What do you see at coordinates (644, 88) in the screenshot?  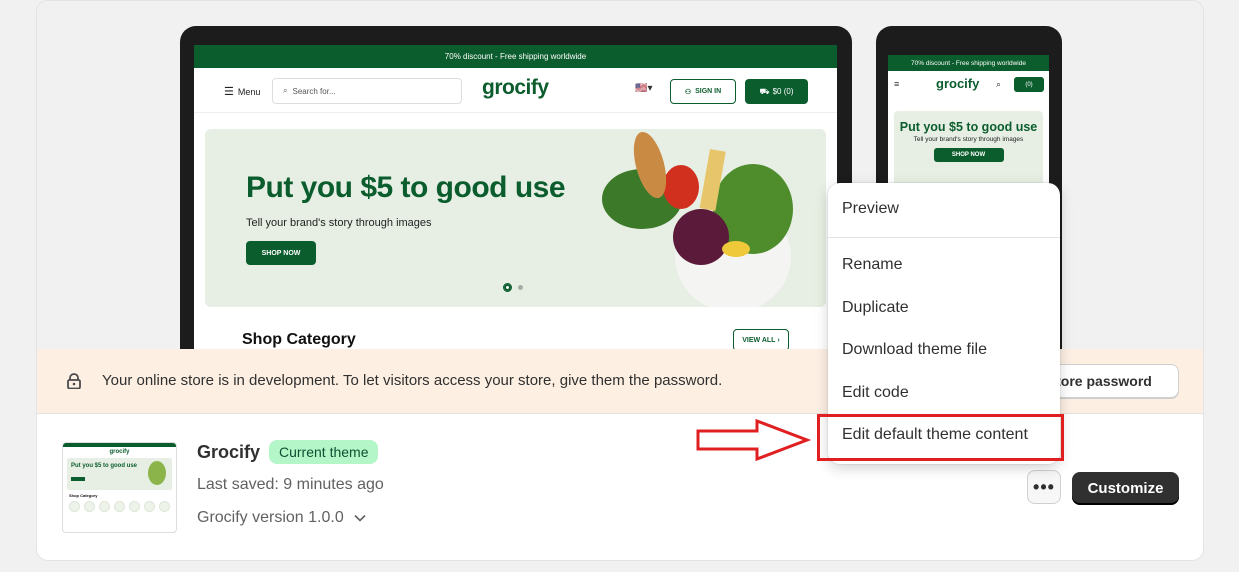 I see `us-flag-icon: 🇺🇸▾` at bounding box center [644, 88].